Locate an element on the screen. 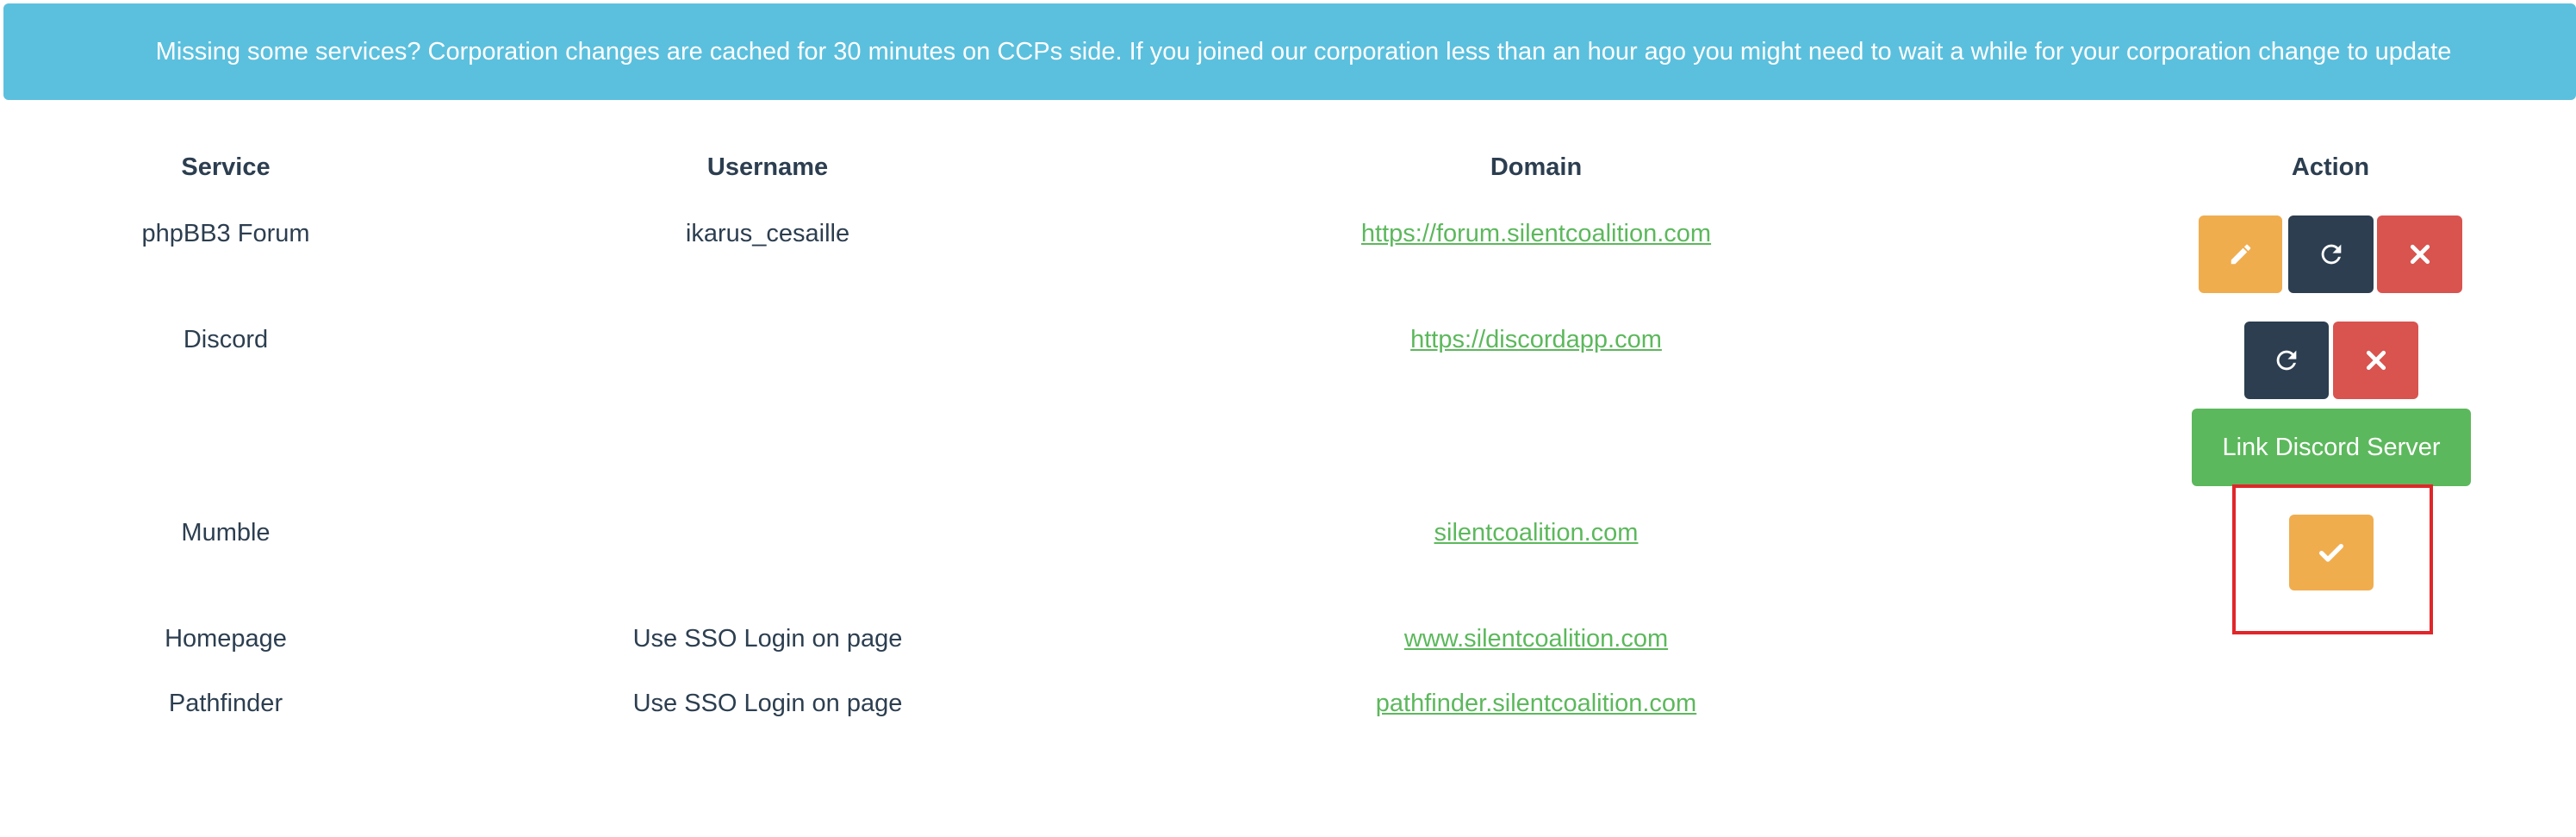  service-name: Discord is located at coordinates (226, 339).